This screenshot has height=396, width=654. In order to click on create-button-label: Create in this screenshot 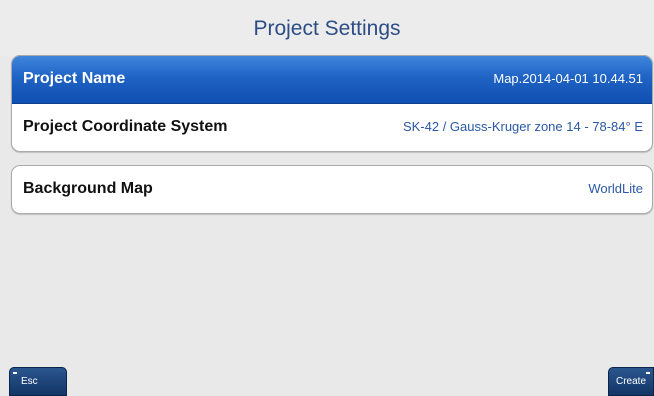, I will do `click(631, 381)`.